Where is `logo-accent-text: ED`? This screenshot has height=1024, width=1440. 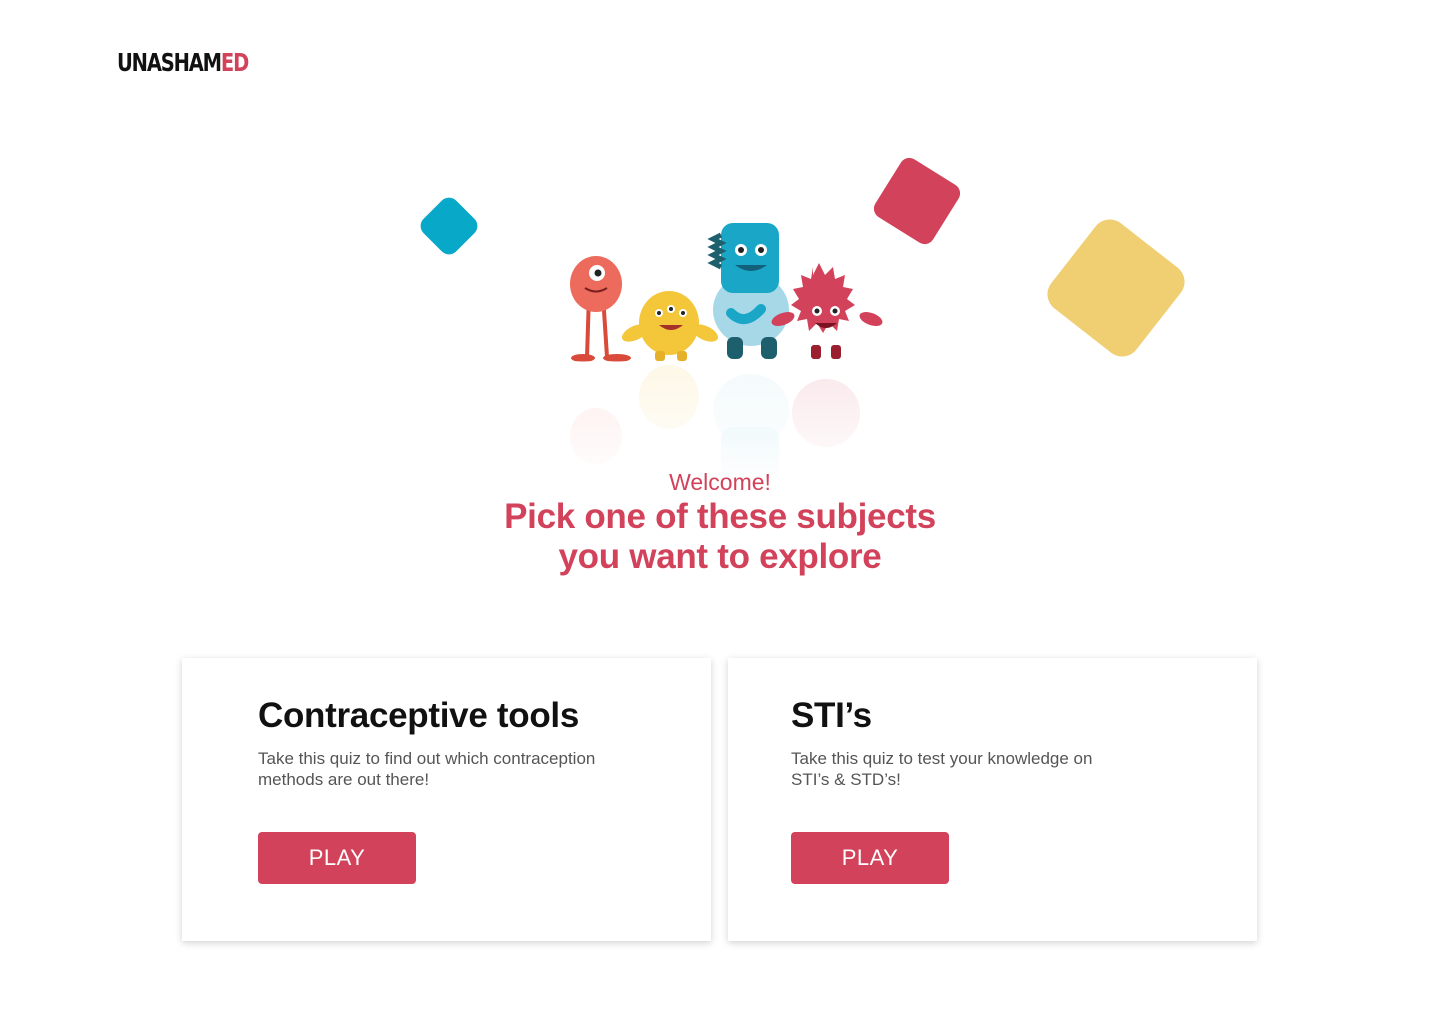
logo-accent-text: ED is located at coordinates (234, 62).